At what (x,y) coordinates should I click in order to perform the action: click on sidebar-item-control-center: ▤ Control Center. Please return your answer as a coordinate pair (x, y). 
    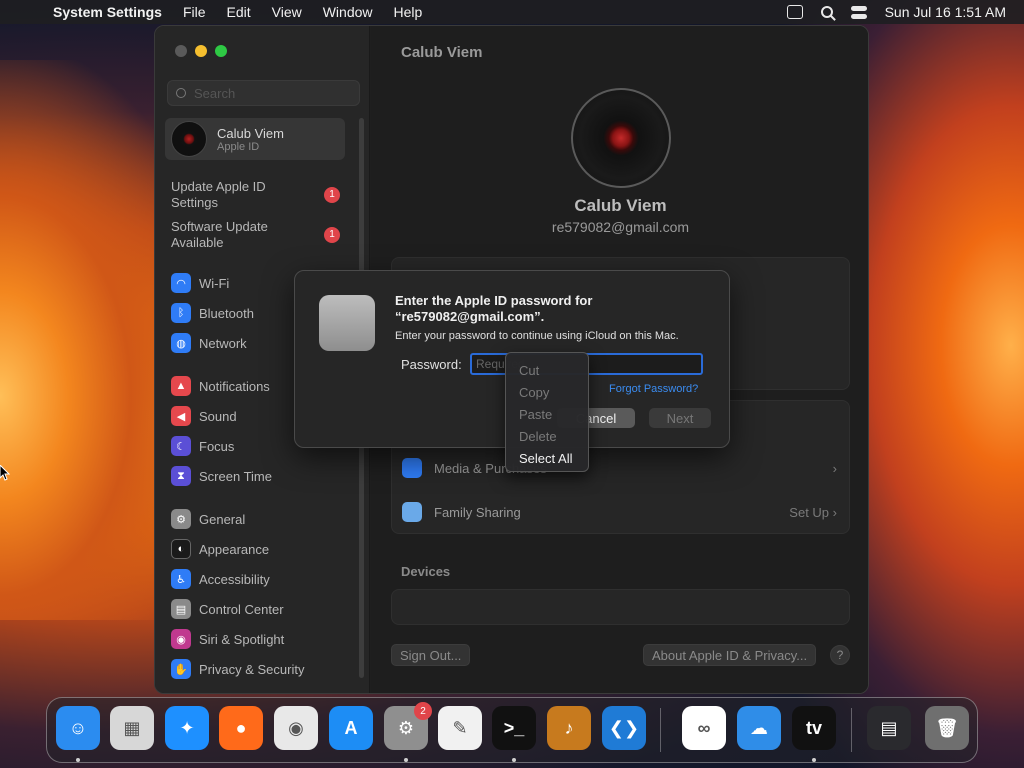
    Looking at the image, I should click on (227, 609).